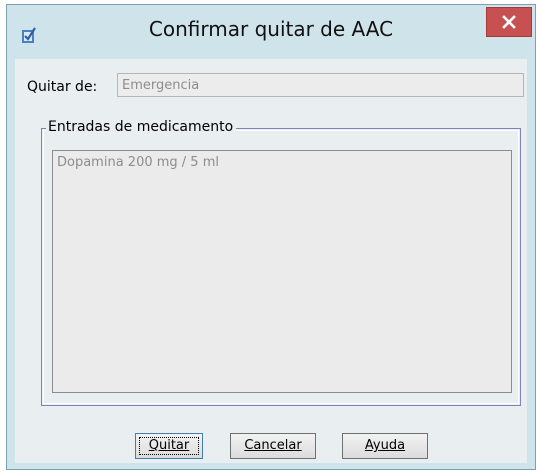 The height and width of the screenshot is (476, 540). What do you see at coordinates (29, 35) in the screenshot?
I see `app-icon` at bounding box center [29, 35].